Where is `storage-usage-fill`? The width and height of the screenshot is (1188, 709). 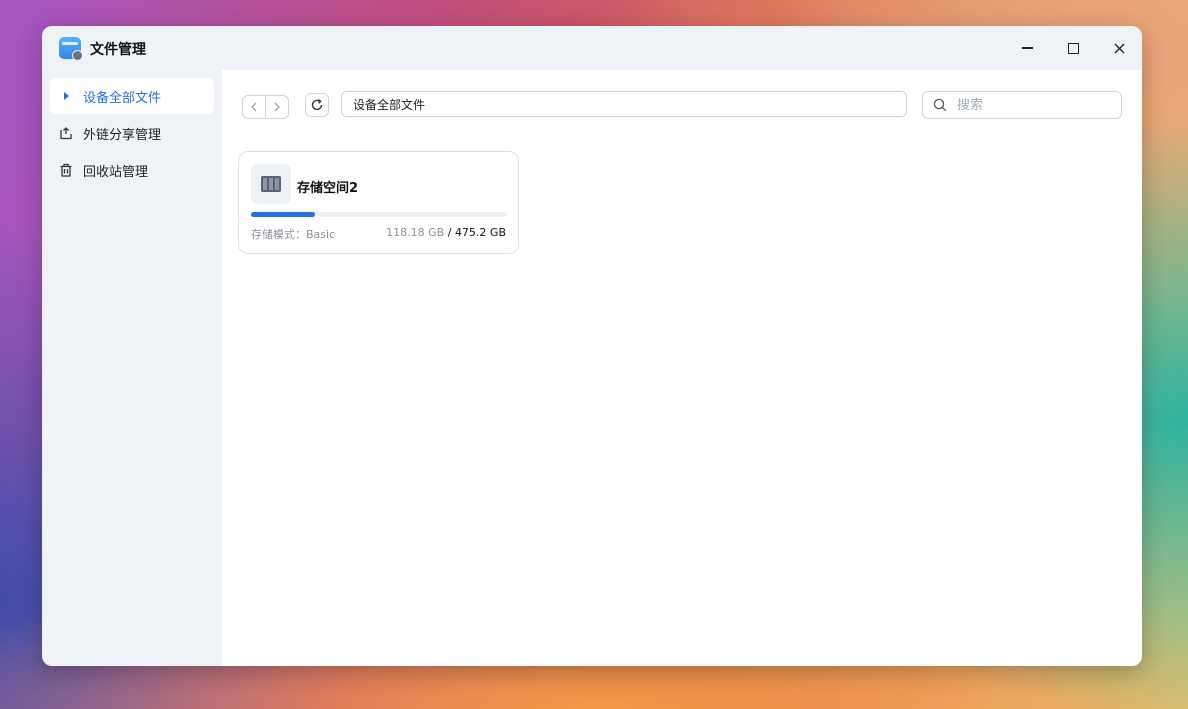 storage-usage-fill is located at coordinates (283, 214).